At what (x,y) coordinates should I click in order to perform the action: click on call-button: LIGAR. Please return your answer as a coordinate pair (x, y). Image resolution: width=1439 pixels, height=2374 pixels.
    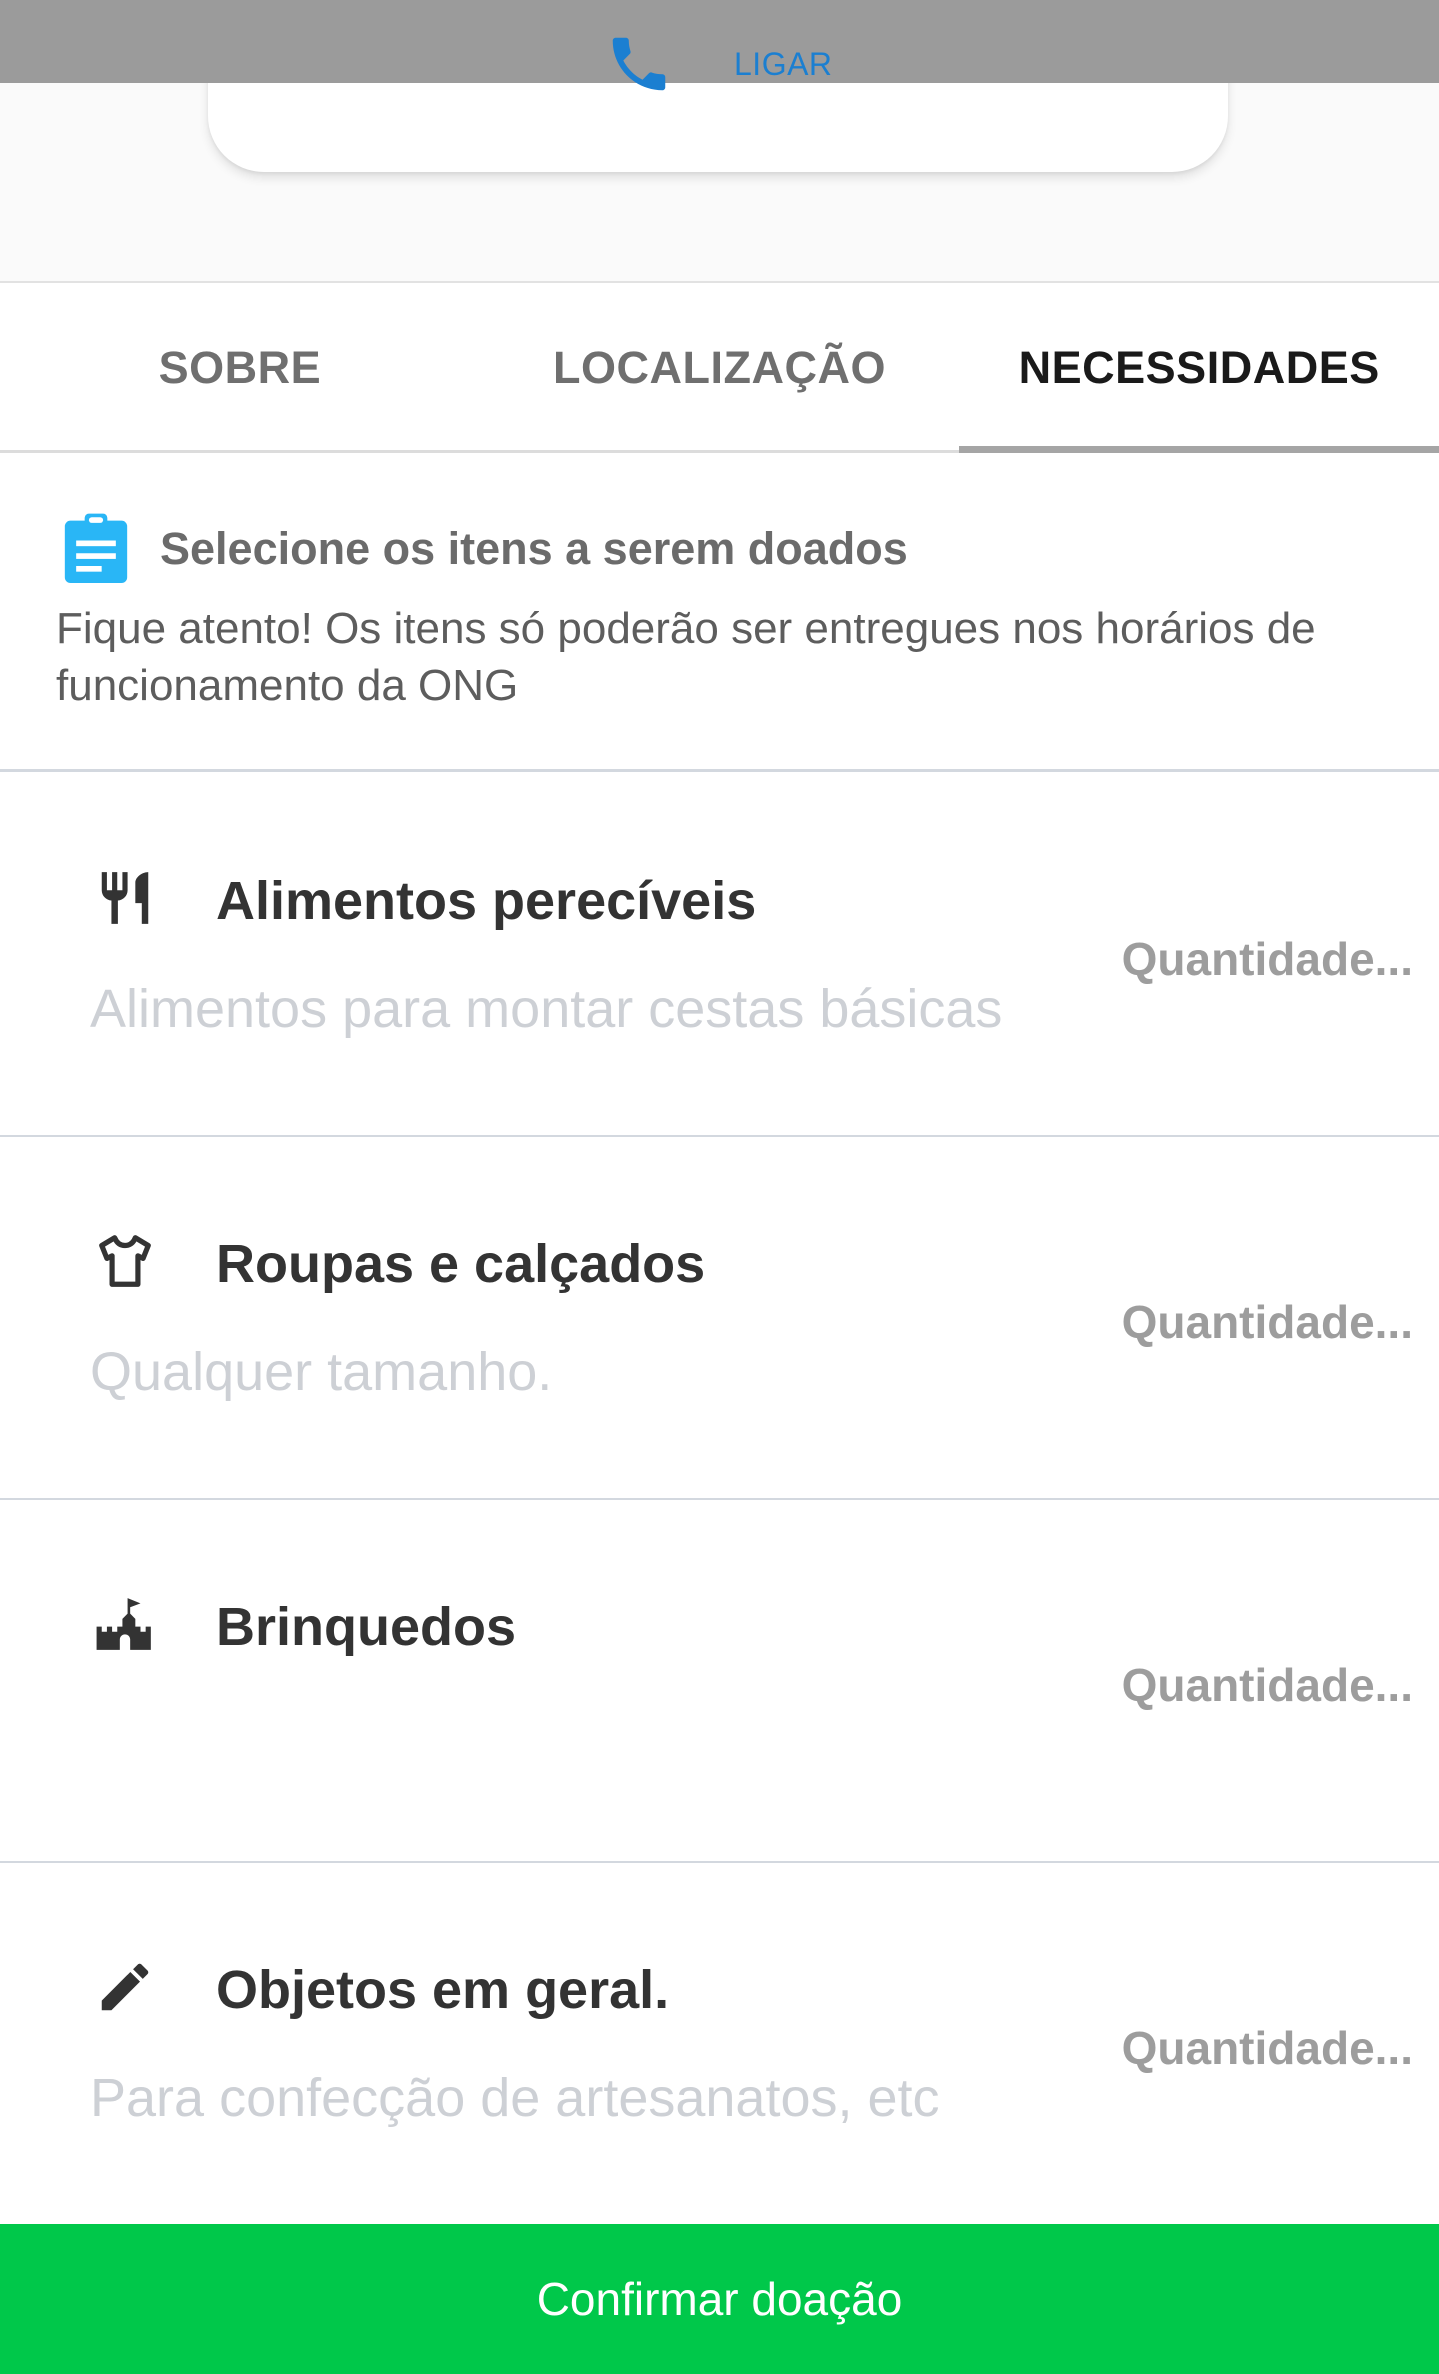
    Looking at the image, I should click on (718, 64).